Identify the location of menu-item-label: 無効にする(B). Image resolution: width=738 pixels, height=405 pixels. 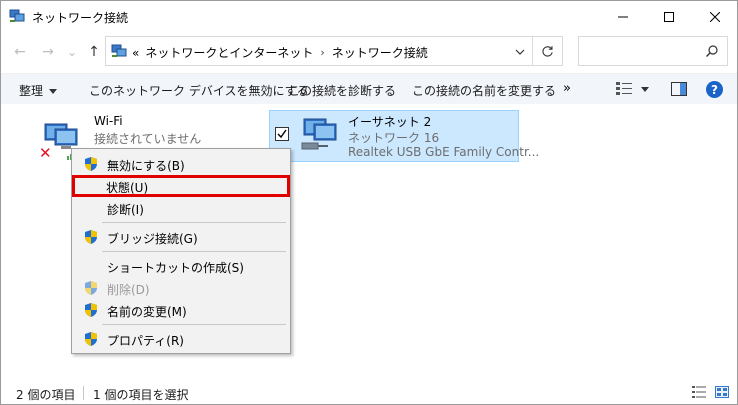
(146, 166).